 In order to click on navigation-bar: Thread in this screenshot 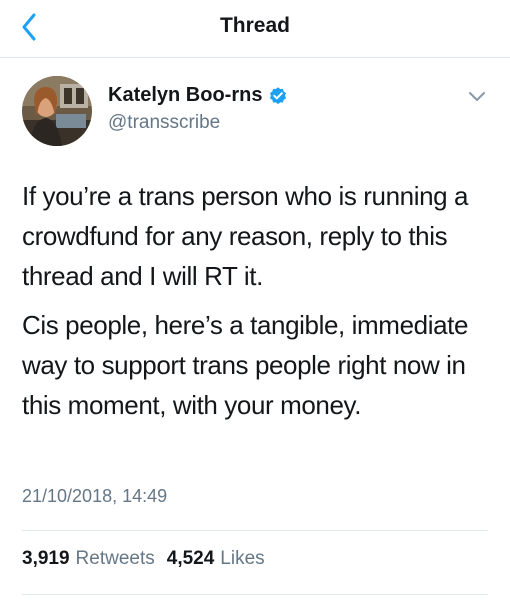, I will do `click(255, 29)`.